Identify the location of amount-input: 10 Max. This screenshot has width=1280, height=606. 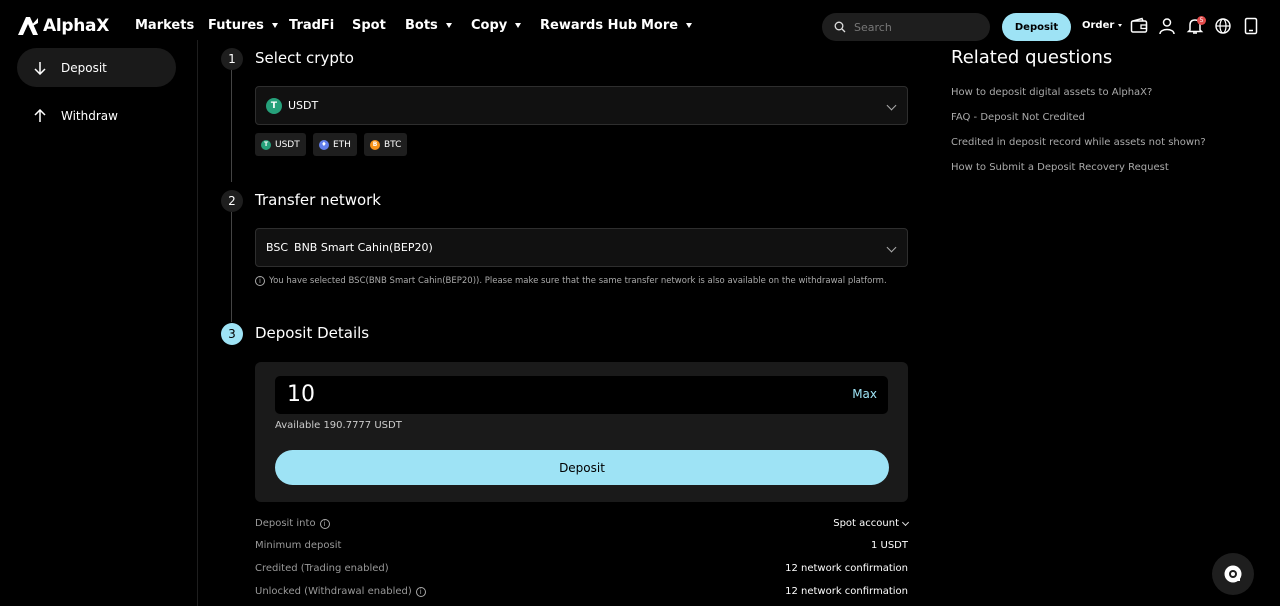
(581, 395).